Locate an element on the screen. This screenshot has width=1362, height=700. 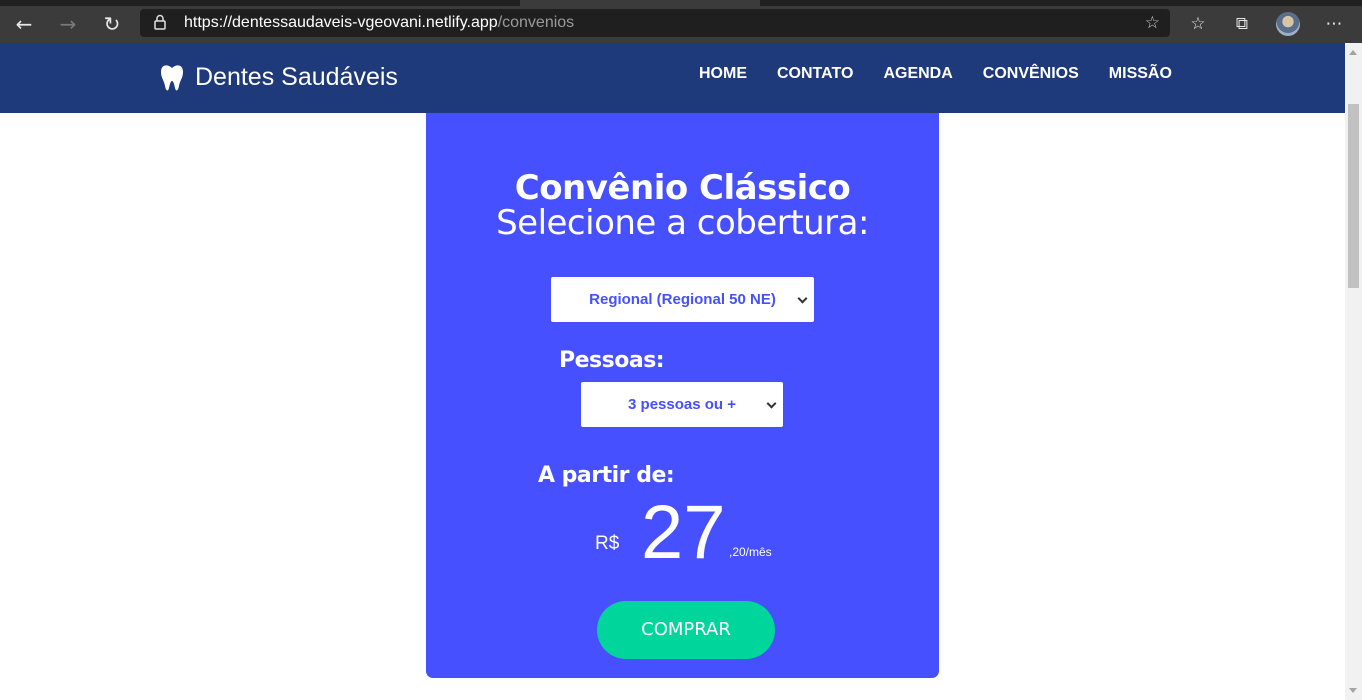
people-label: Pessoas: is located at coordinates (612, 360).